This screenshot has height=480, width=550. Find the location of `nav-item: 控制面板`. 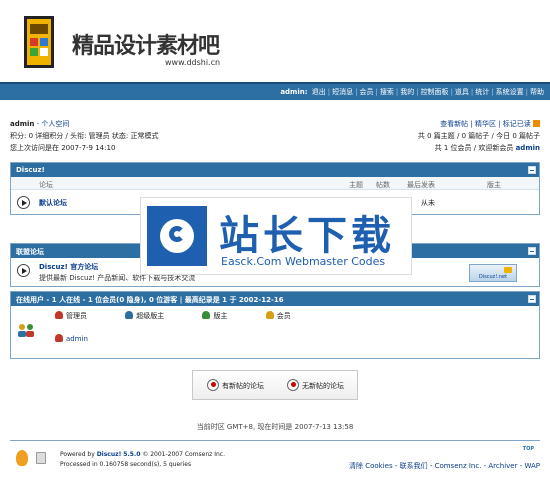

nav-item: 控制面板 is located at coordinates (435, 92).